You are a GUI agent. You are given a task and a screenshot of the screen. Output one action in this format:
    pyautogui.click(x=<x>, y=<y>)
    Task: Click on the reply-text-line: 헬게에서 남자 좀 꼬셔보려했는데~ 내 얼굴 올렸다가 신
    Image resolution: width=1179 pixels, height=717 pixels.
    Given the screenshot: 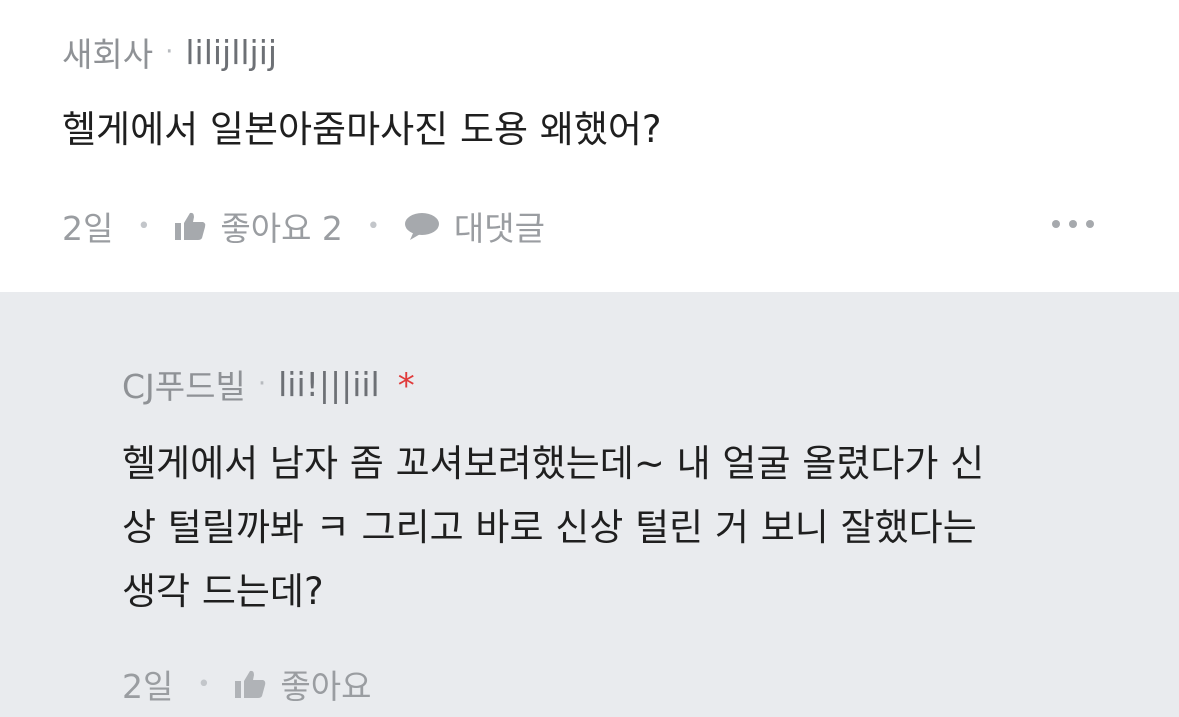 What is the action you would take?
    pyautogui.click(x=553, y=463)
    